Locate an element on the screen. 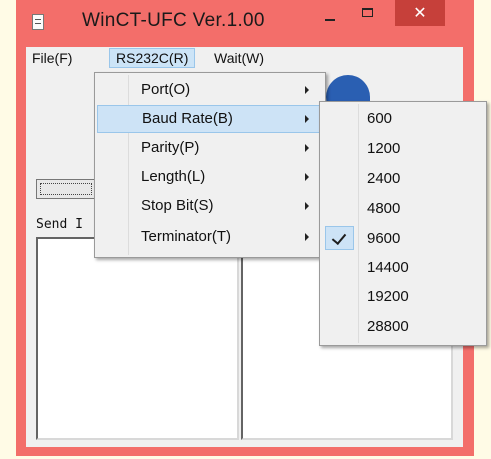 The height and width of the screenshot is (459, 491). baud-option-label: 28800 is located at coordinates (388, 326).